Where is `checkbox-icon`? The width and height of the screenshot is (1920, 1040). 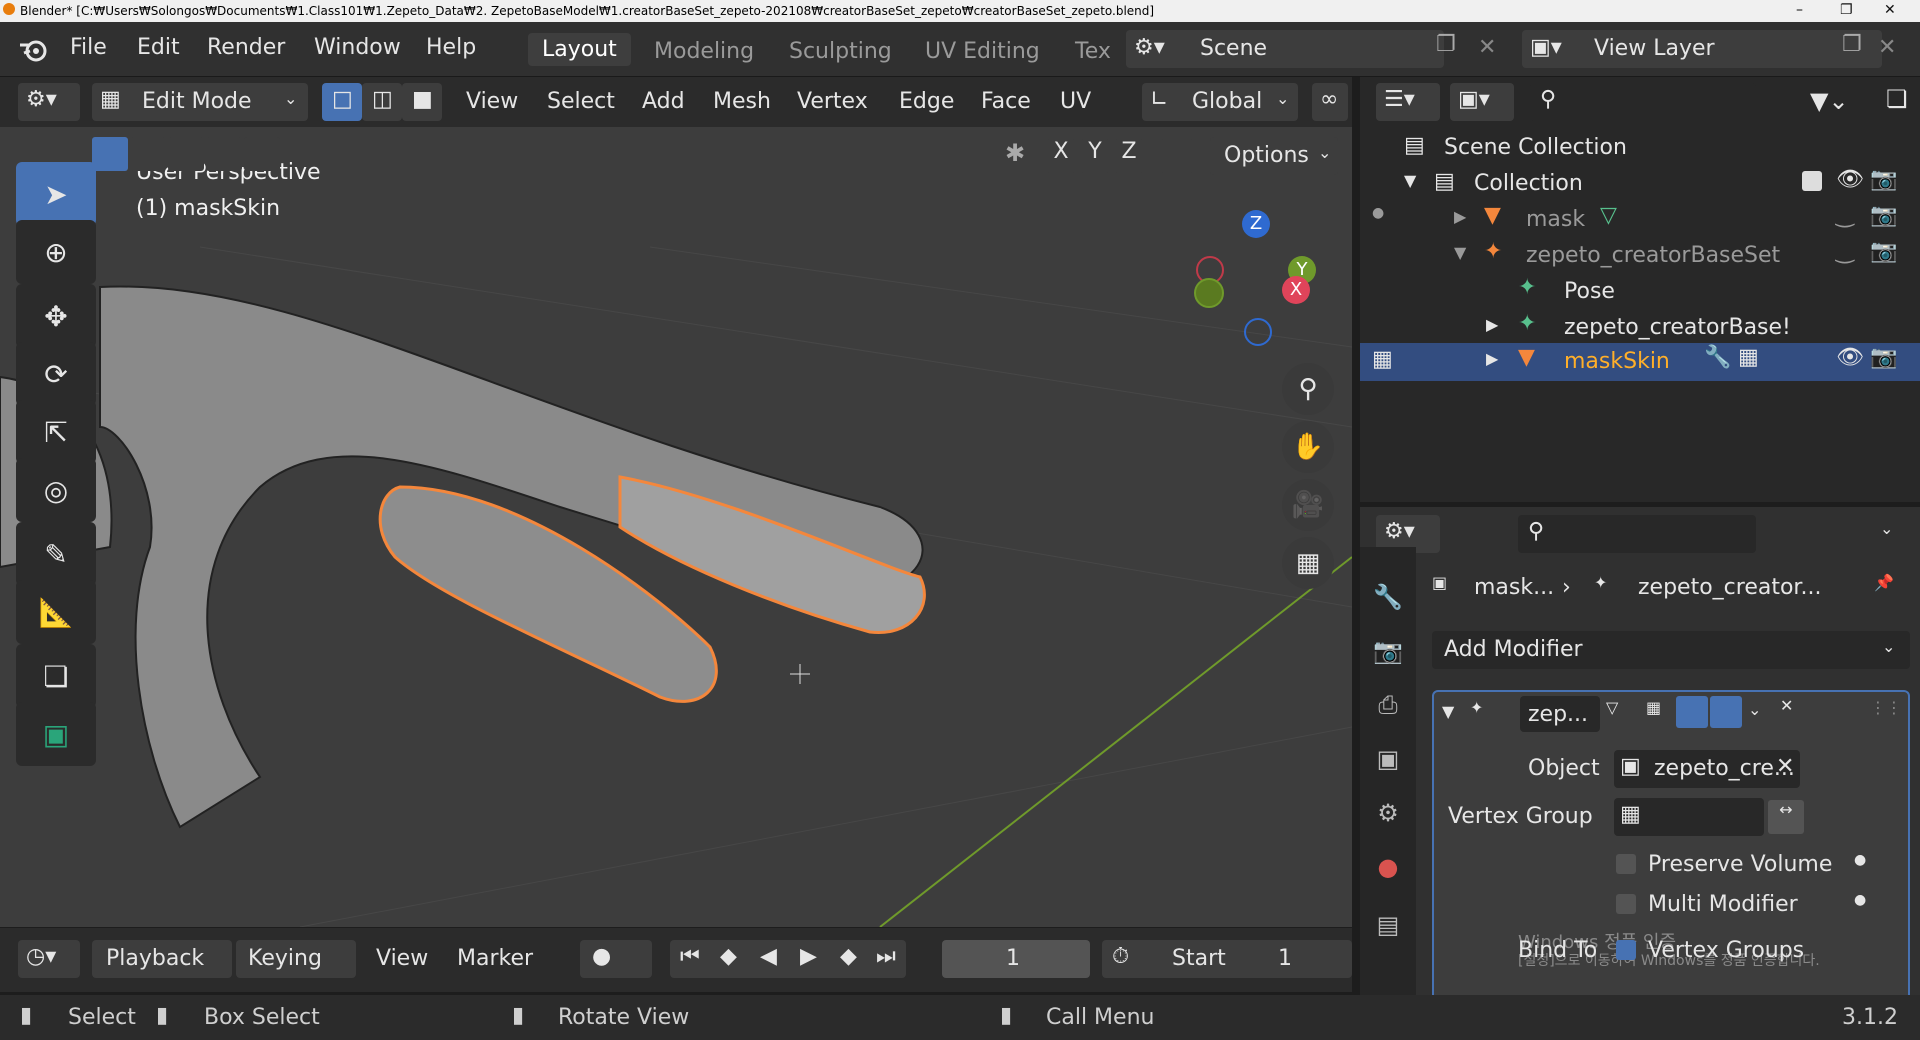 checkbox-icon is located at coordinates (1812, 181).